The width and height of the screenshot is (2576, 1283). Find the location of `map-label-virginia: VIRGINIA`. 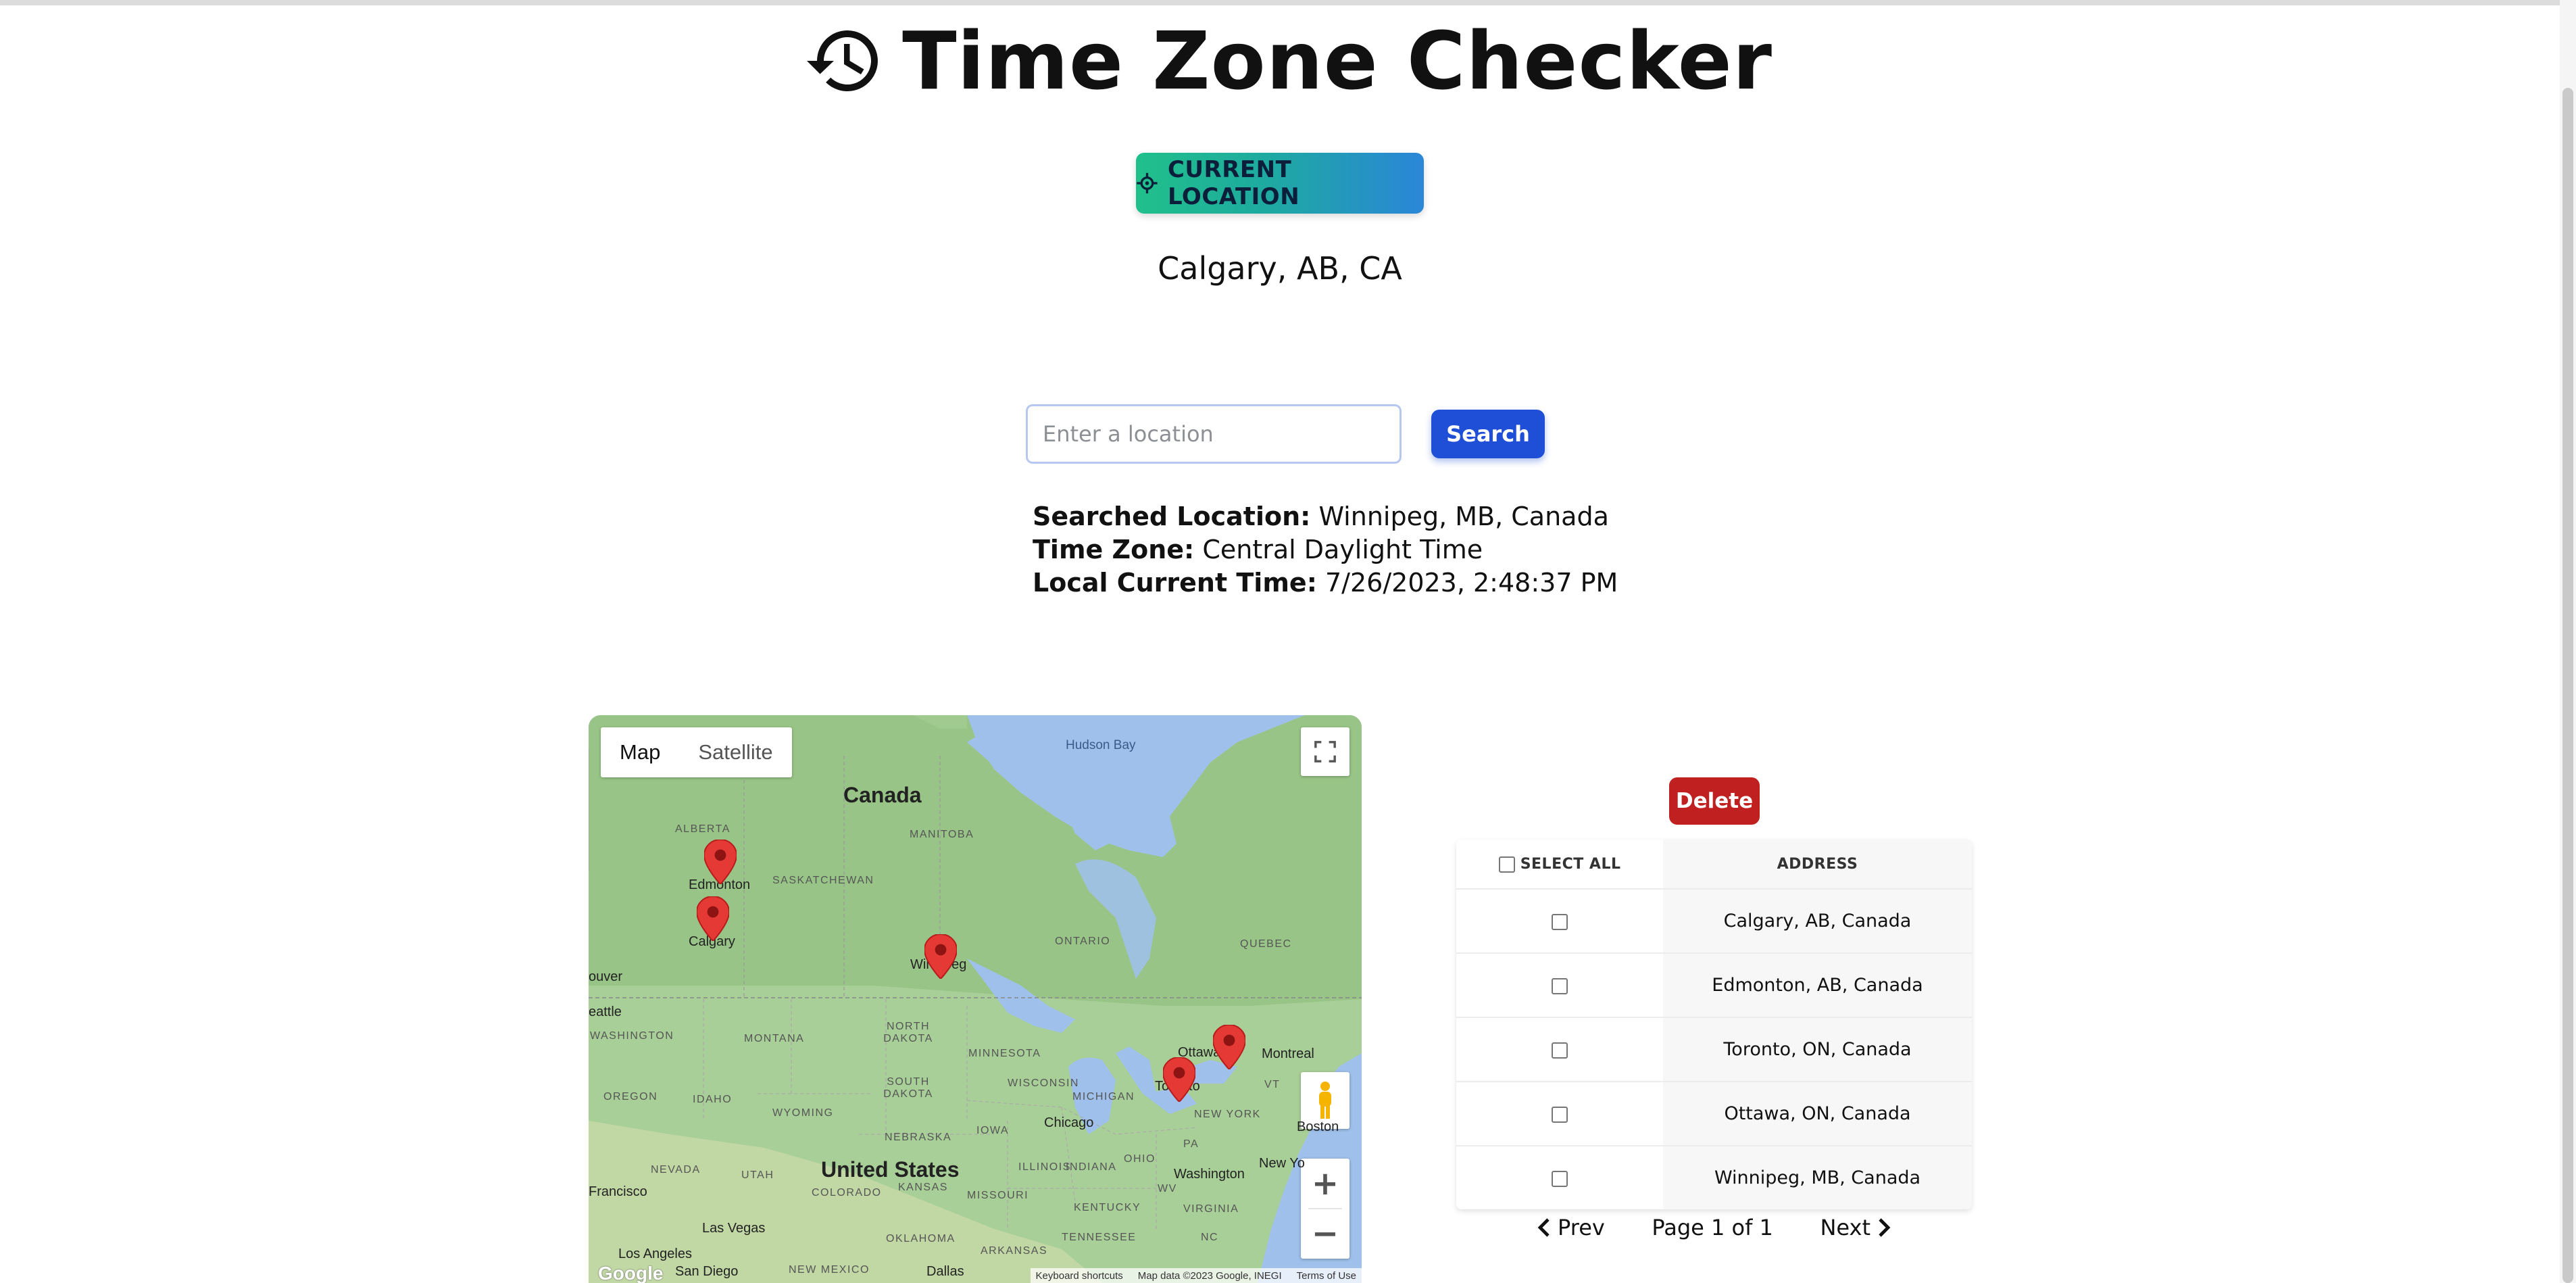

map-label-virginia: VIRGINIA is located at coordinates (1211, 1209).